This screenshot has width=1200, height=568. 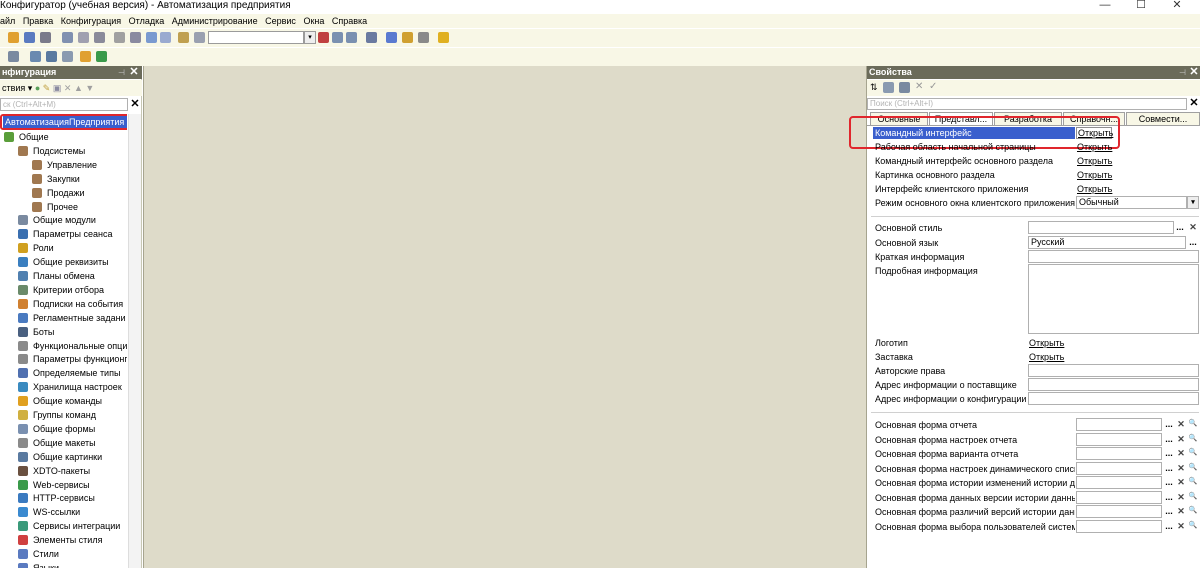 What do you see at coordinates (349, 21) in the screenshot?
I see `menu-help: Справка` at bounding box center [349, 21].